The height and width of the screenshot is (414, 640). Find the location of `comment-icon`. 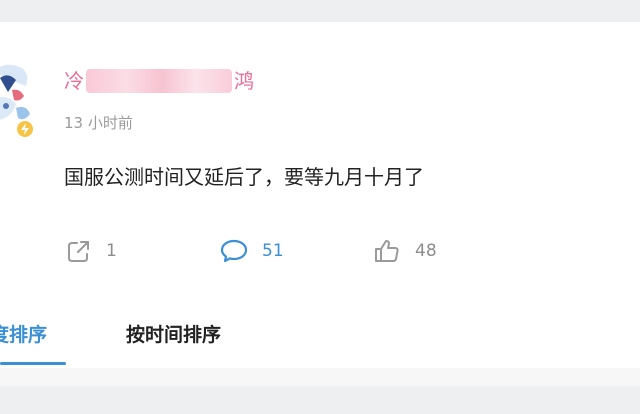

comment-icon is located at coordinates (234, 251).